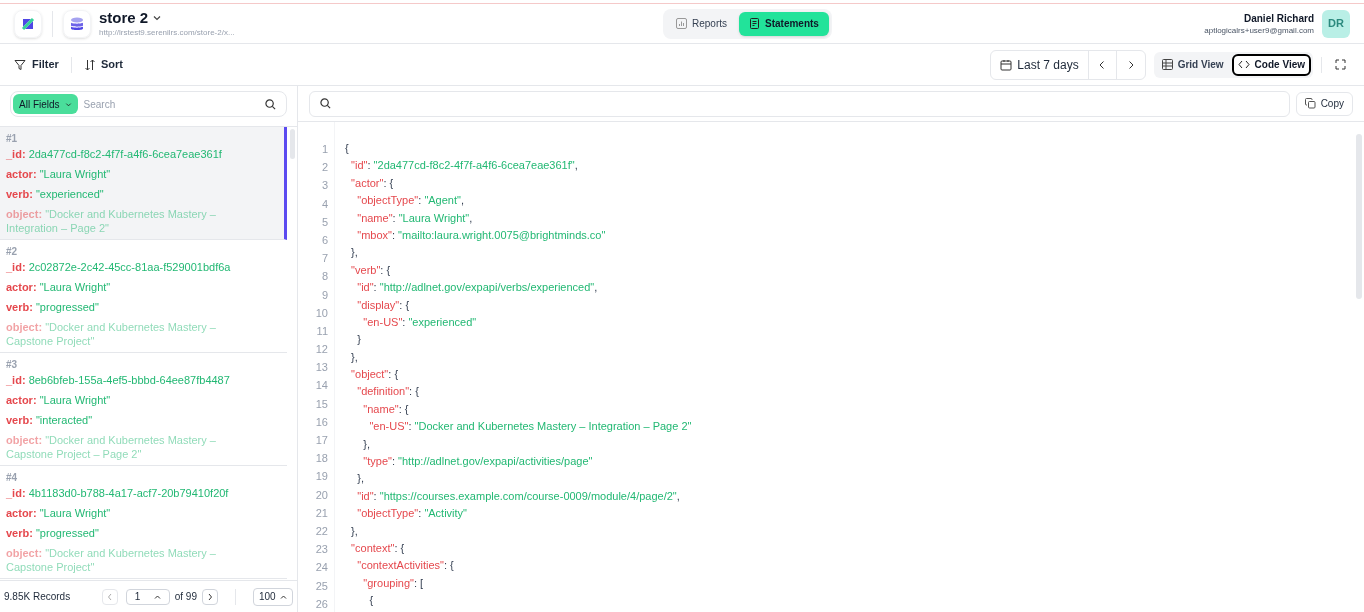 This screenshot has height=612, width=1364. I want to click on line-number: 22, so click(321, 531).